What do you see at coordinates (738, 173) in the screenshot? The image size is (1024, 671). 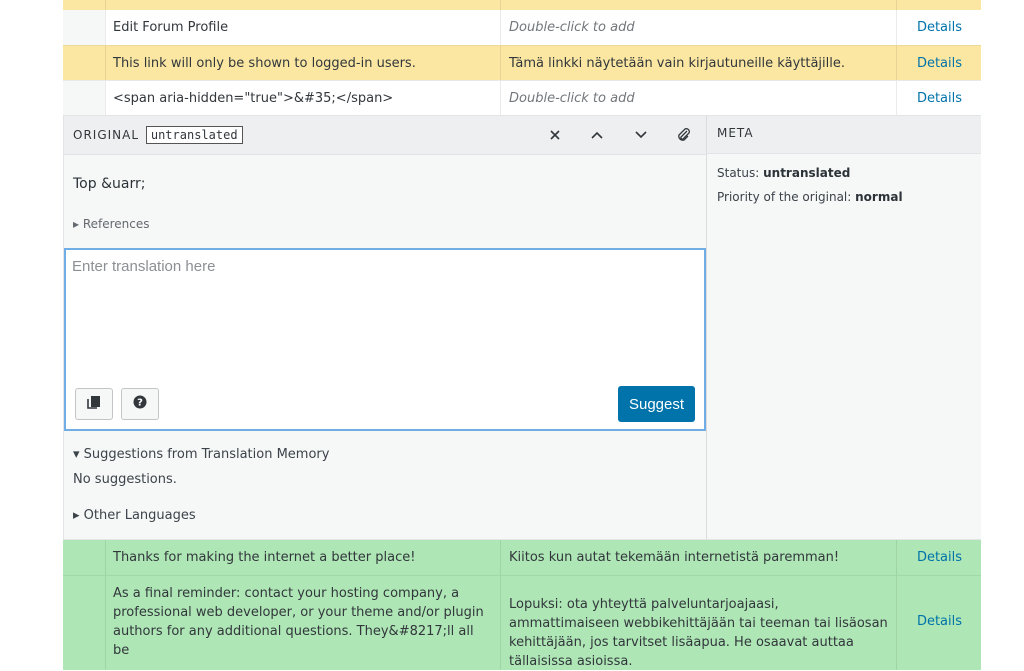 I see `meta-status-label: Status:` at bounding box center [738, 173].